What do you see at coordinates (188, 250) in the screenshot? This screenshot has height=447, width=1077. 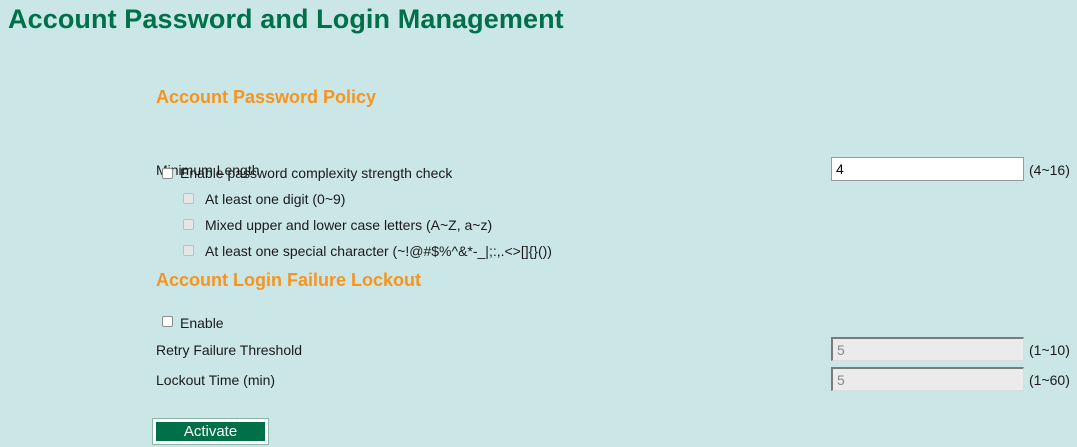 I see `special-char-checkbox` at bounding box center [188, 250].